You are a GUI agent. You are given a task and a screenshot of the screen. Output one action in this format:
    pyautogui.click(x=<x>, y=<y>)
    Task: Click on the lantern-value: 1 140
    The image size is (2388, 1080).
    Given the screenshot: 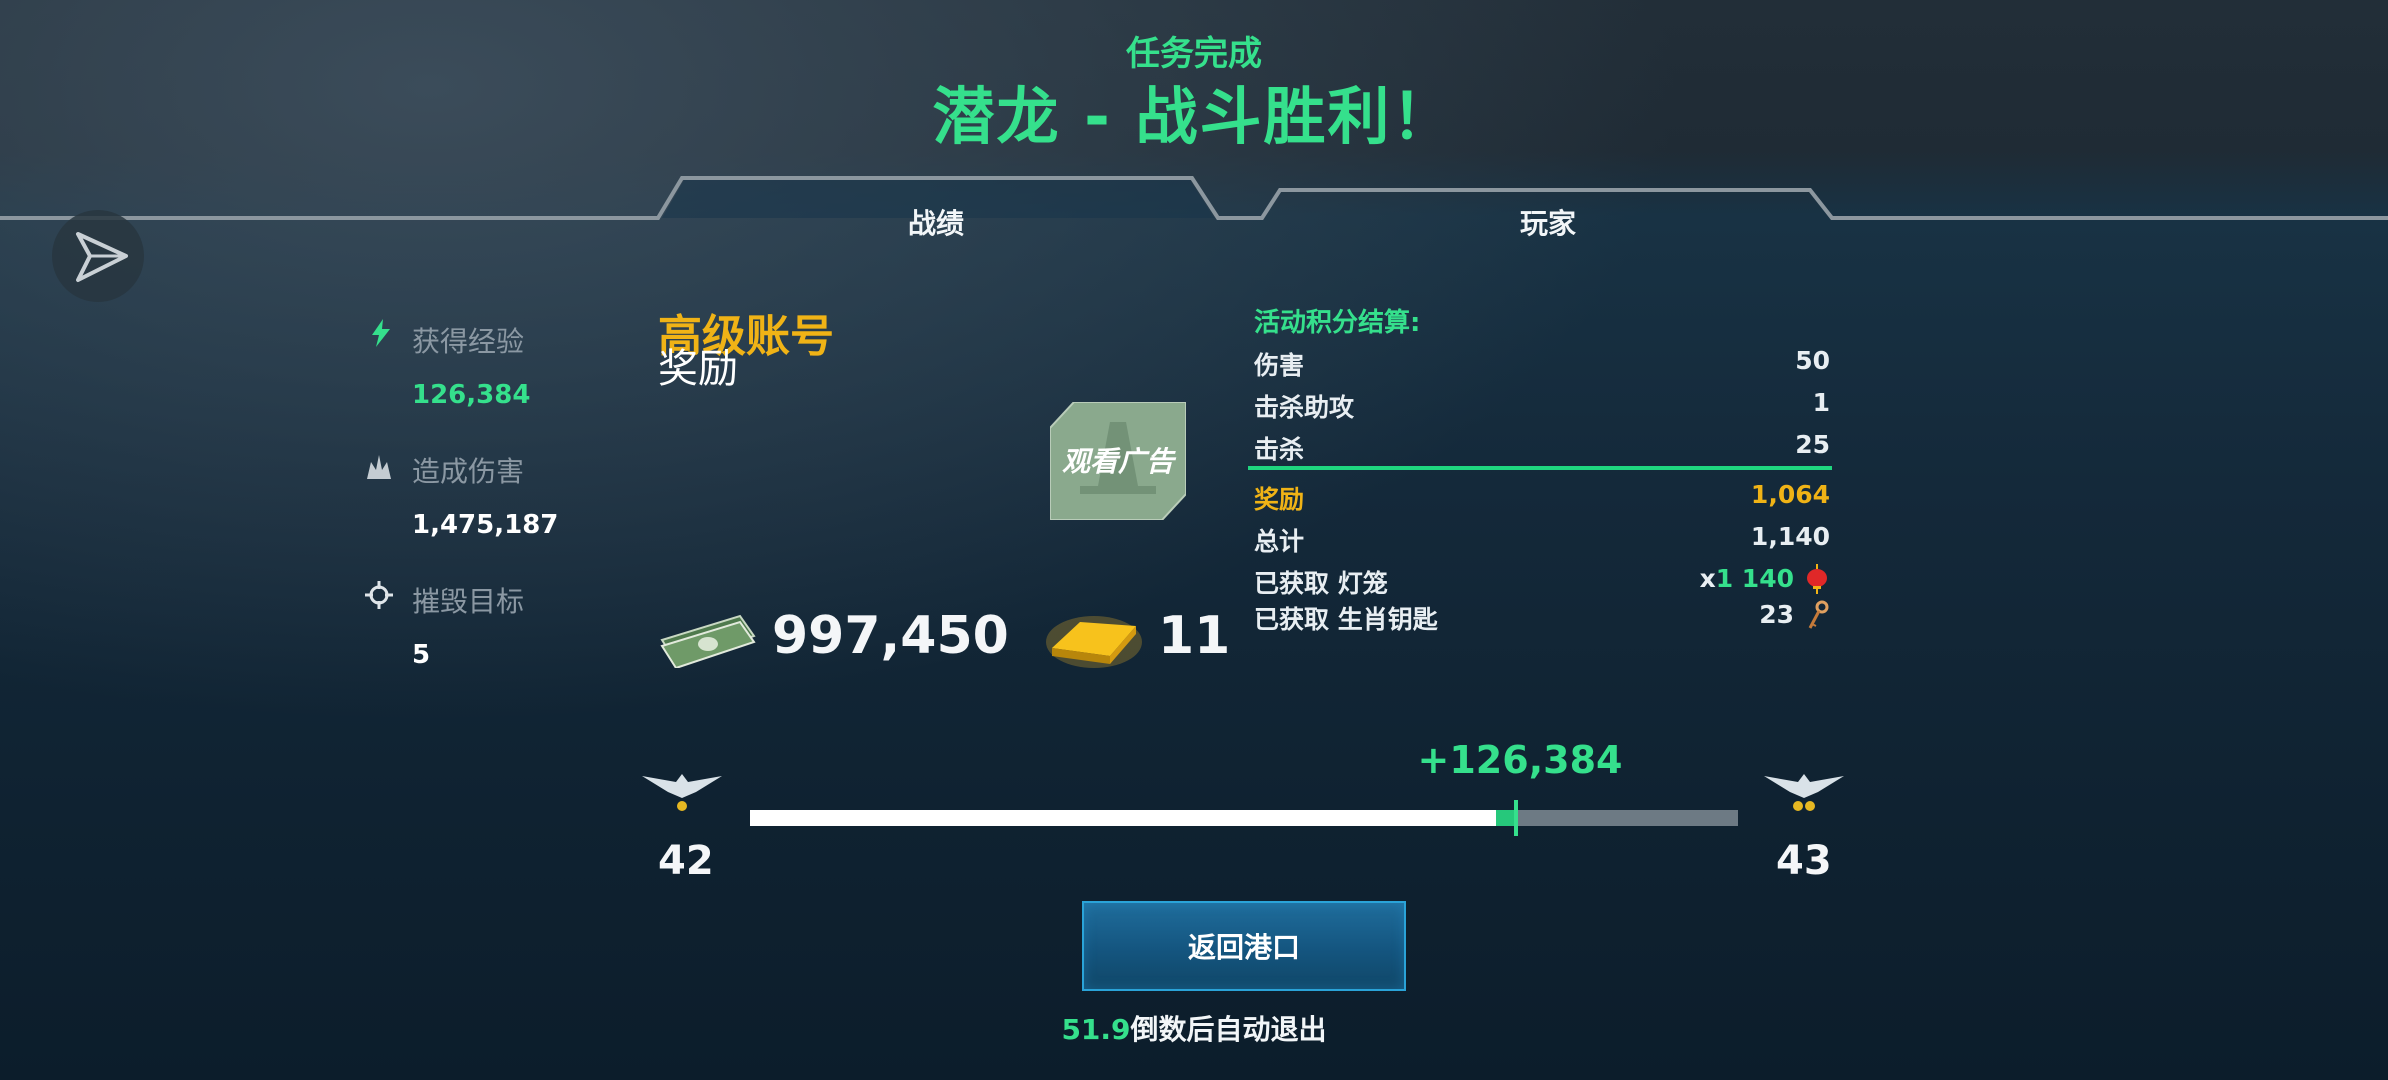 What is the action you would take?
    pyautogui.click(x=1754, y=578)
    